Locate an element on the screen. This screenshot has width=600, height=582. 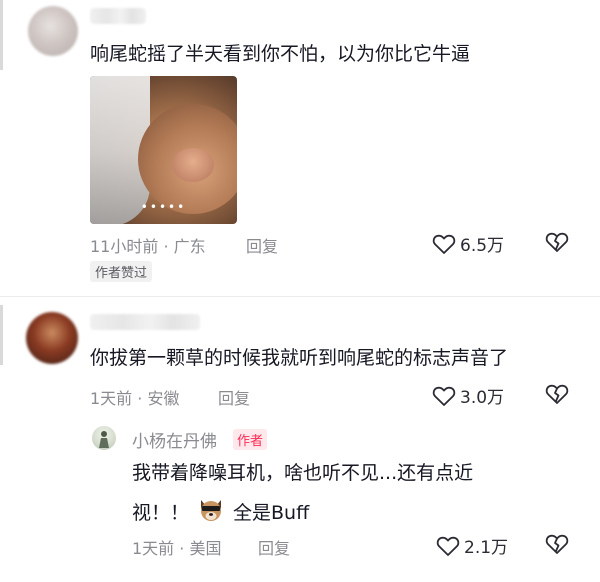
like-button: 3.0万 is located at coordinates (468, 395).